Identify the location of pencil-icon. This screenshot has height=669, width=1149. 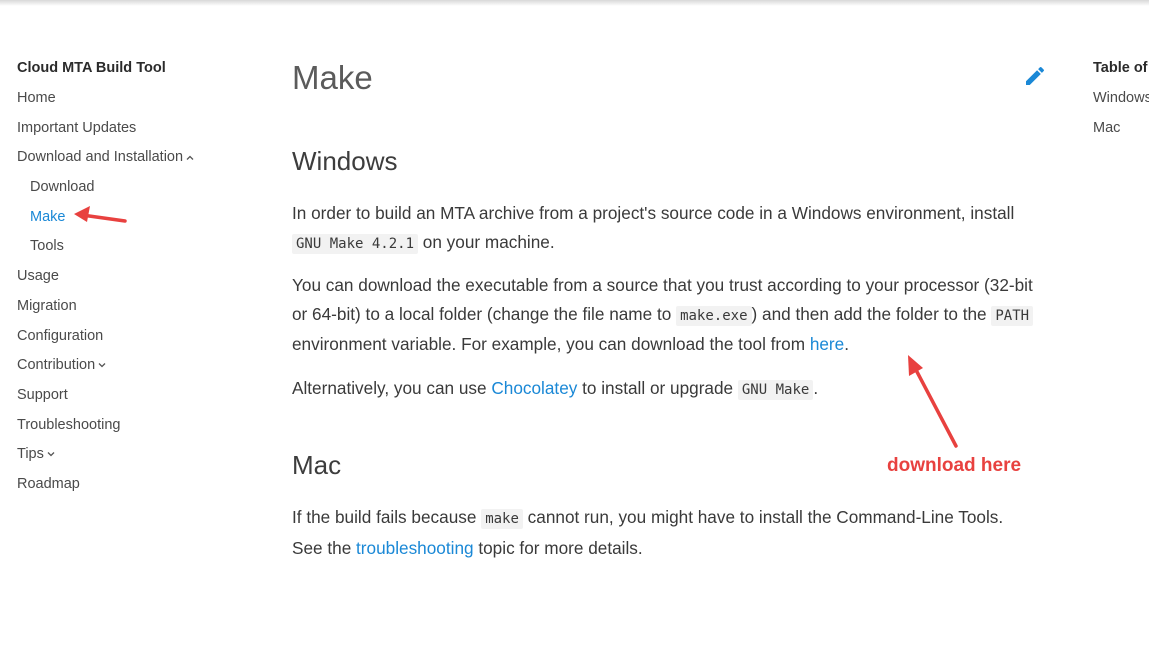
(1035, 75).